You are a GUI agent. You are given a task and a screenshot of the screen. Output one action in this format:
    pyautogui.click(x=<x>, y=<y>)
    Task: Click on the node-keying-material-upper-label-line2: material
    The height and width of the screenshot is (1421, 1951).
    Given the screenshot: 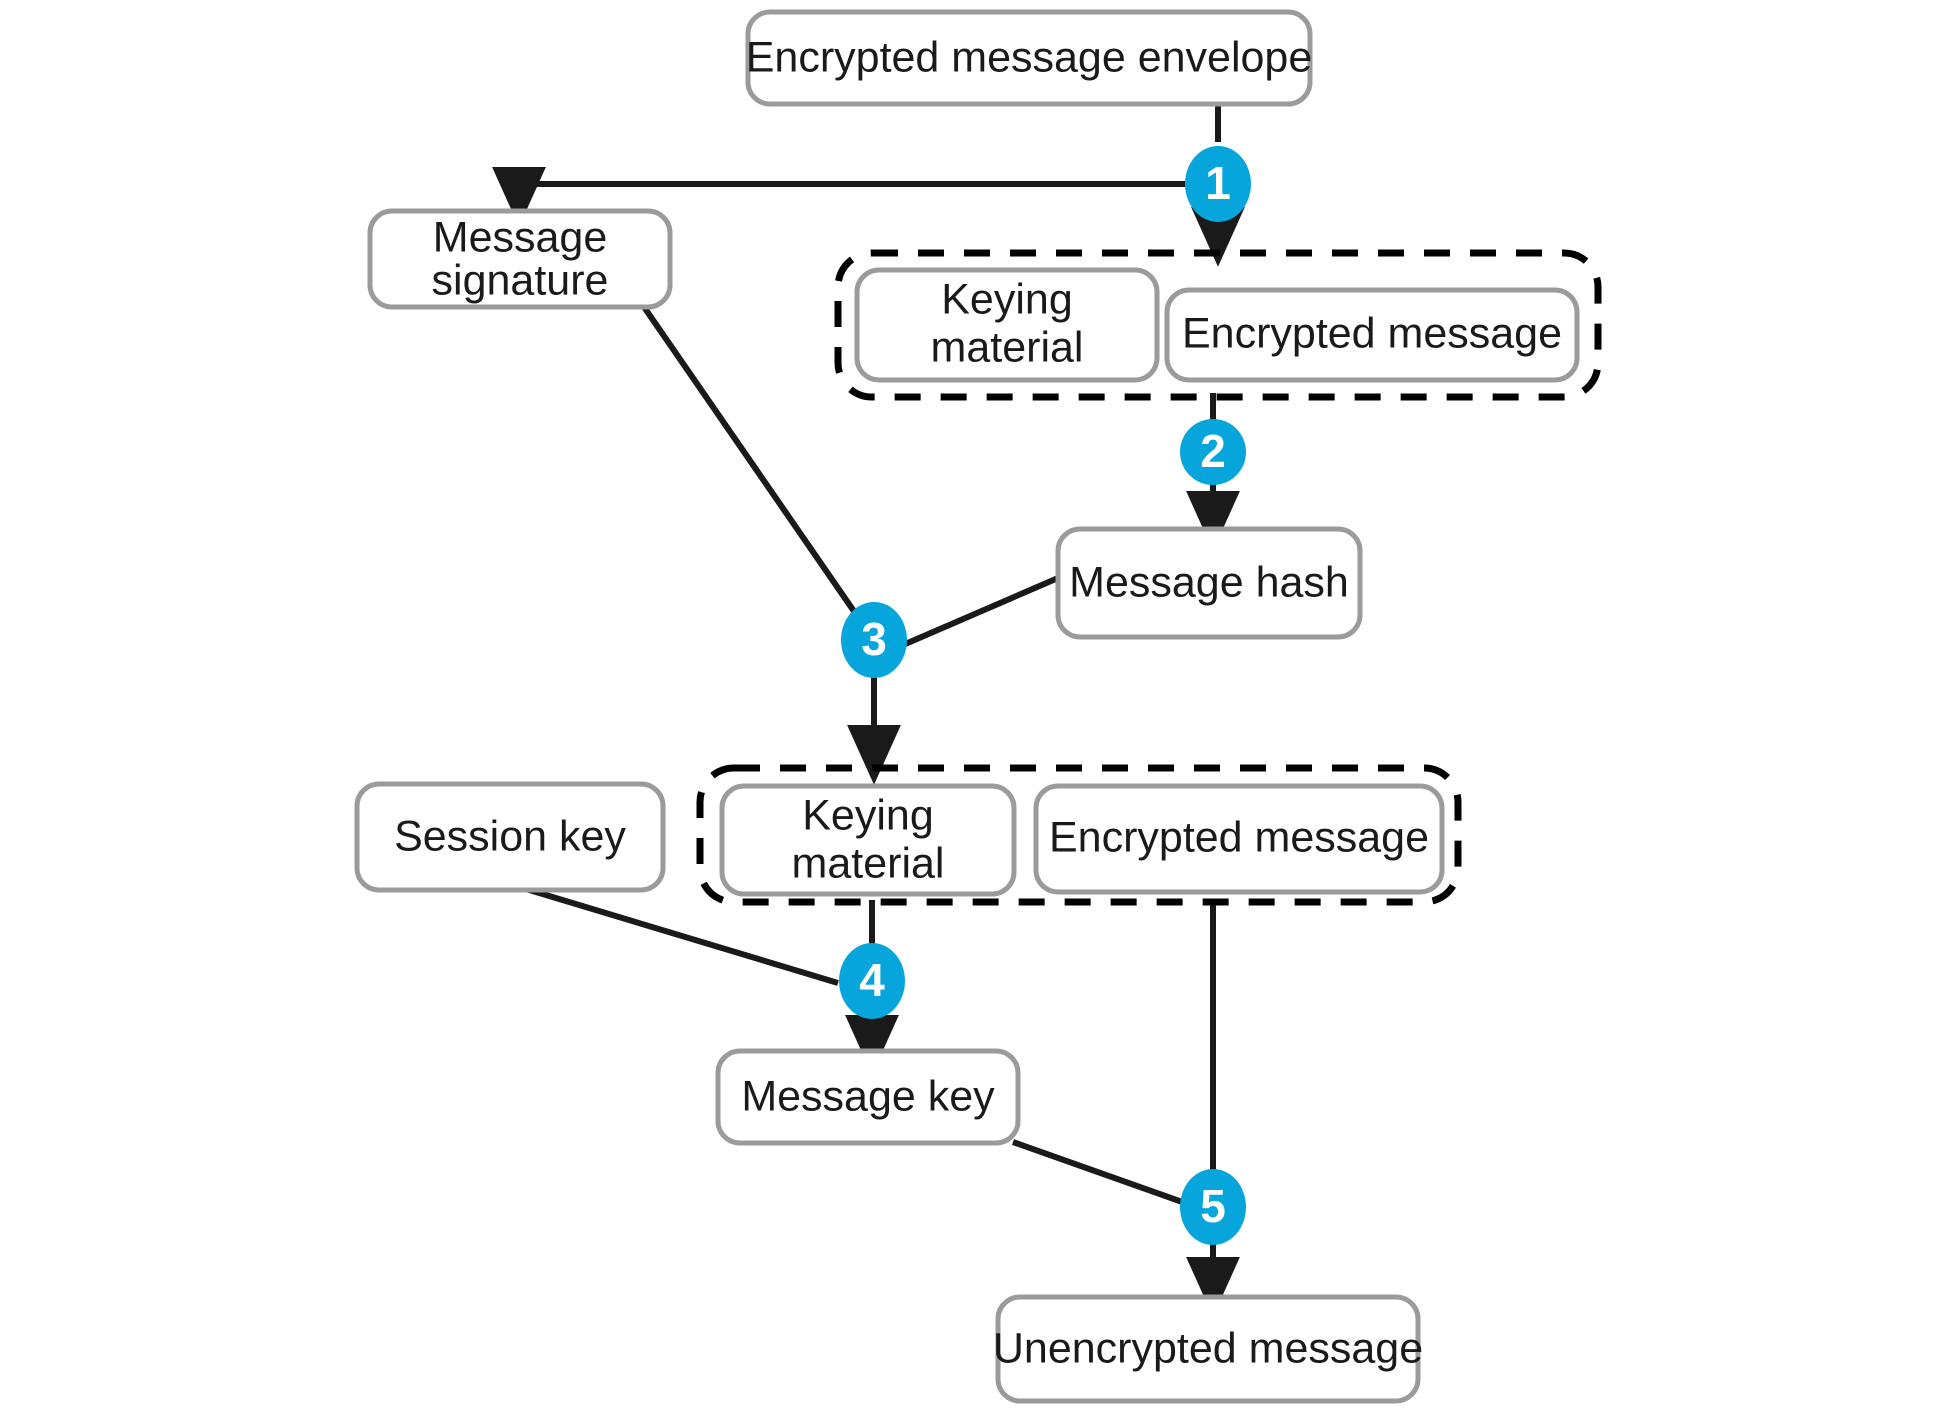 What is the action you would take?
    pyautogui.click(x=1007, y=347)
    